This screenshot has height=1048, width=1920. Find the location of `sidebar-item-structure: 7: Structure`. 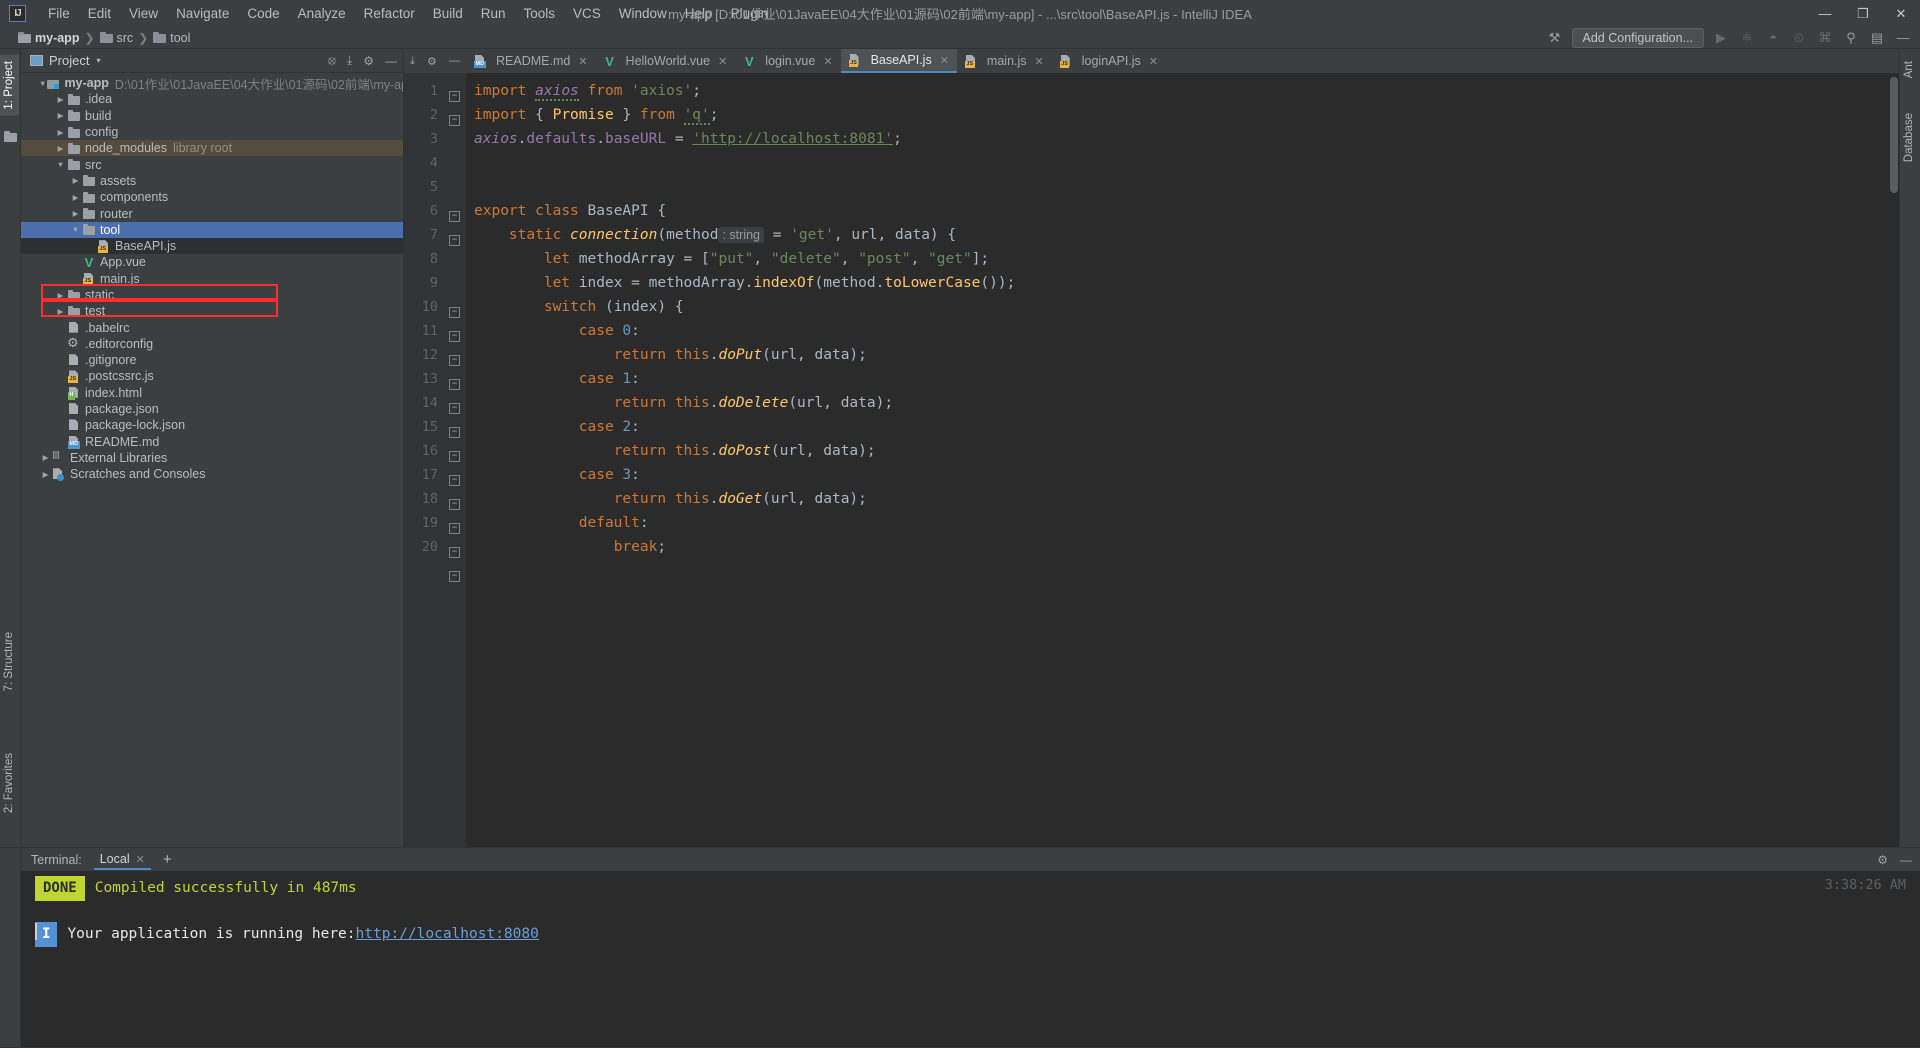

sidebar-item-structure: 7: Structure is located at coordinates (9, 661).